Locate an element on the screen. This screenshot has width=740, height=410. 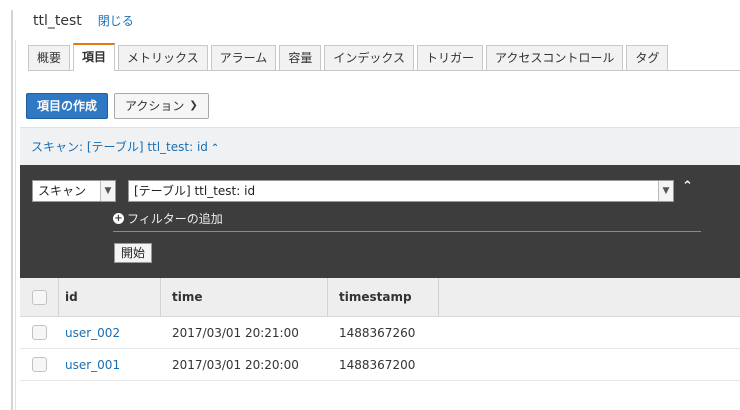
scan-mode-select: スキャン ▼ is located at coordinates (74, 191).